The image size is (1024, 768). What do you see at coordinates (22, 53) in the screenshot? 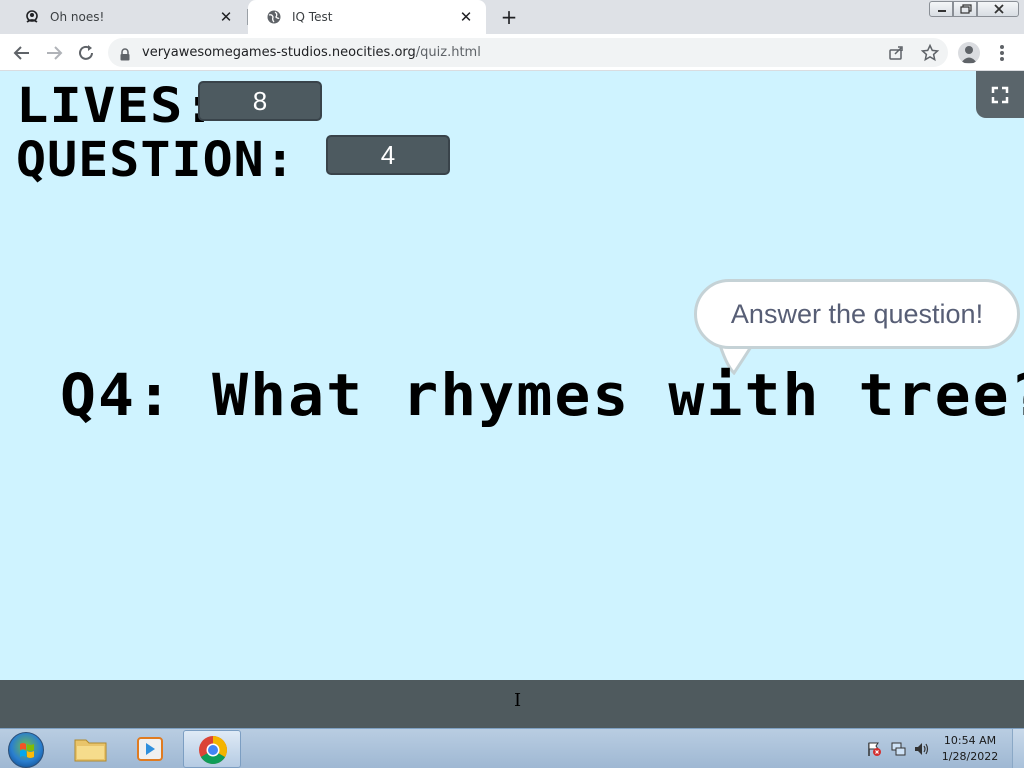
I see `back-icon` at bounding box center [22, 53].